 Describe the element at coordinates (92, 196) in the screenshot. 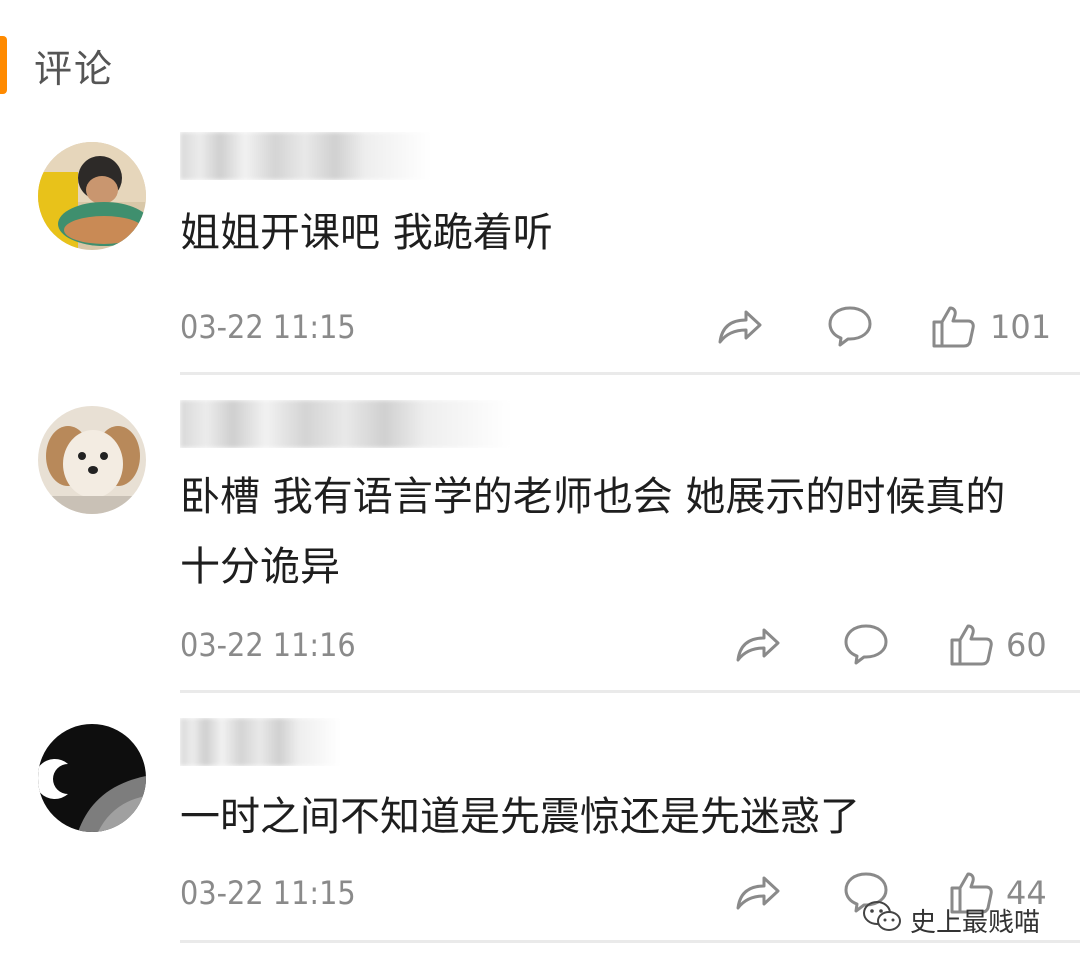

I see `avatar-child-icon` at that location.